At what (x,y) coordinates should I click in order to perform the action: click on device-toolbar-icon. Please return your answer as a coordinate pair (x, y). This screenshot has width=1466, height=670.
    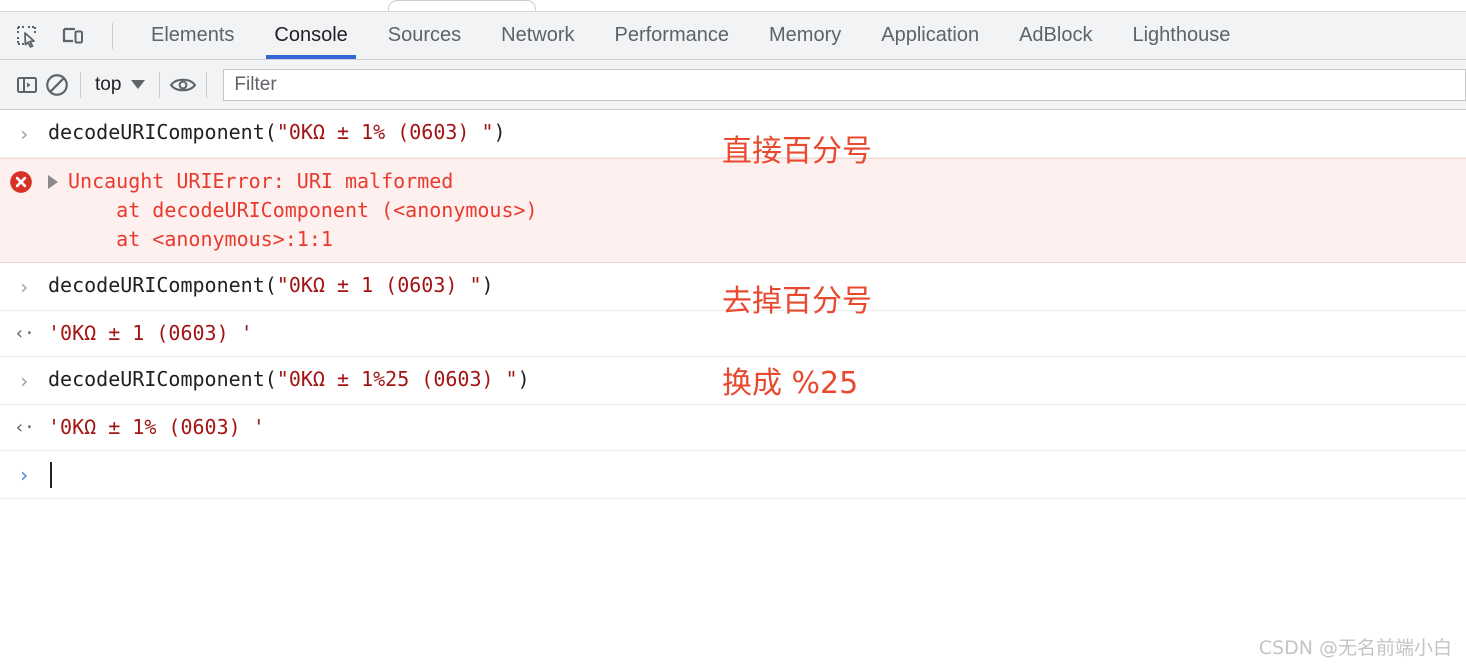
    Looking at the image, I should click on (73, 36).